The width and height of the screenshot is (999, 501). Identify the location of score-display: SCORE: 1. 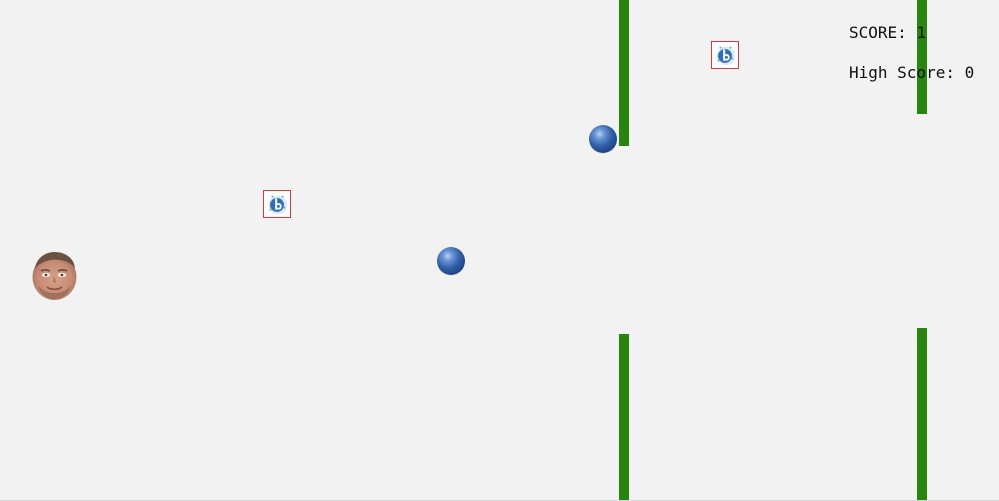
(888, 32).